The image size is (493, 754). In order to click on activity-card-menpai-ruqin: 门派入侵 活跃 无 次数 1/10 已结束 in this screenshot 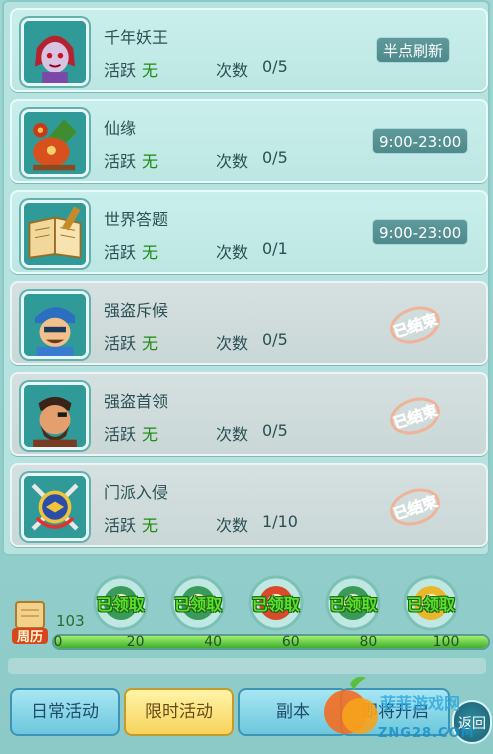, I will do `click(249, 505)`.